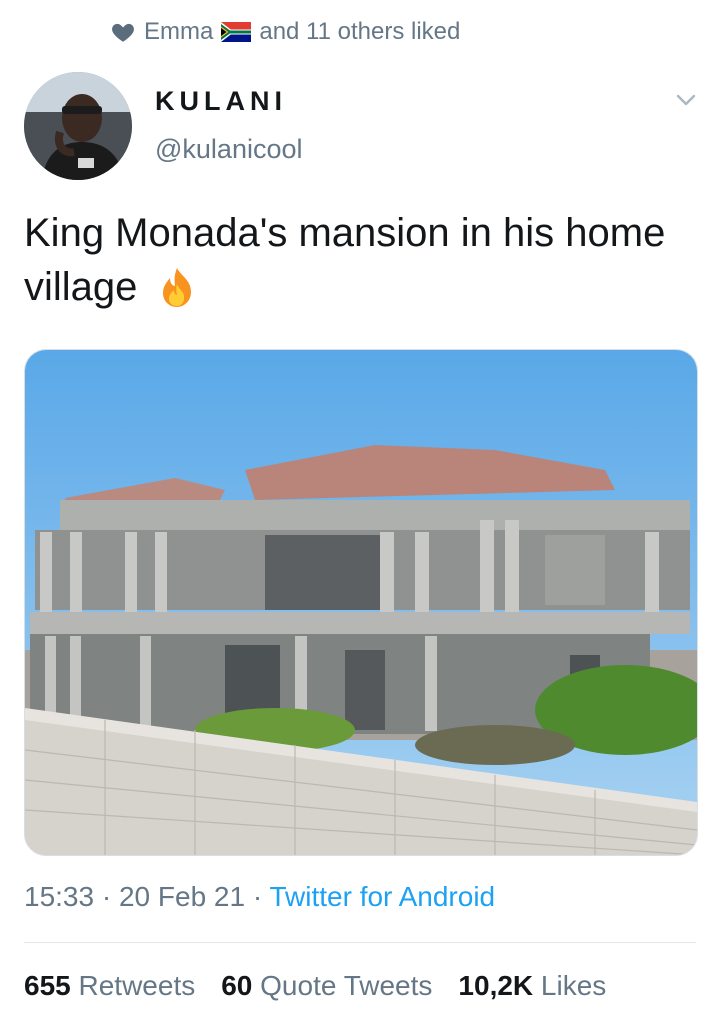 The height and width of the screenshot is (1030, 720). Describe the element at coordinates (123, 32) in the screenshot. I see `heart-icon` at that location.